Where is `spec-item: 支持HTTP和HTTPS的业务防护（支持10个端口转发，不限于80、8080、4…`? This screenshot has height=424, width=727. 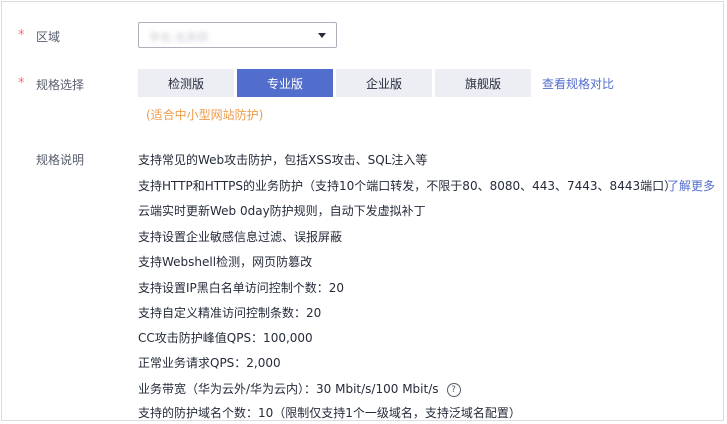
spec-item: 支持HTTP和HTTPS的业务防护（支持10个端口转发，不限于80、8080、4… is located at coordinates (407, 185).